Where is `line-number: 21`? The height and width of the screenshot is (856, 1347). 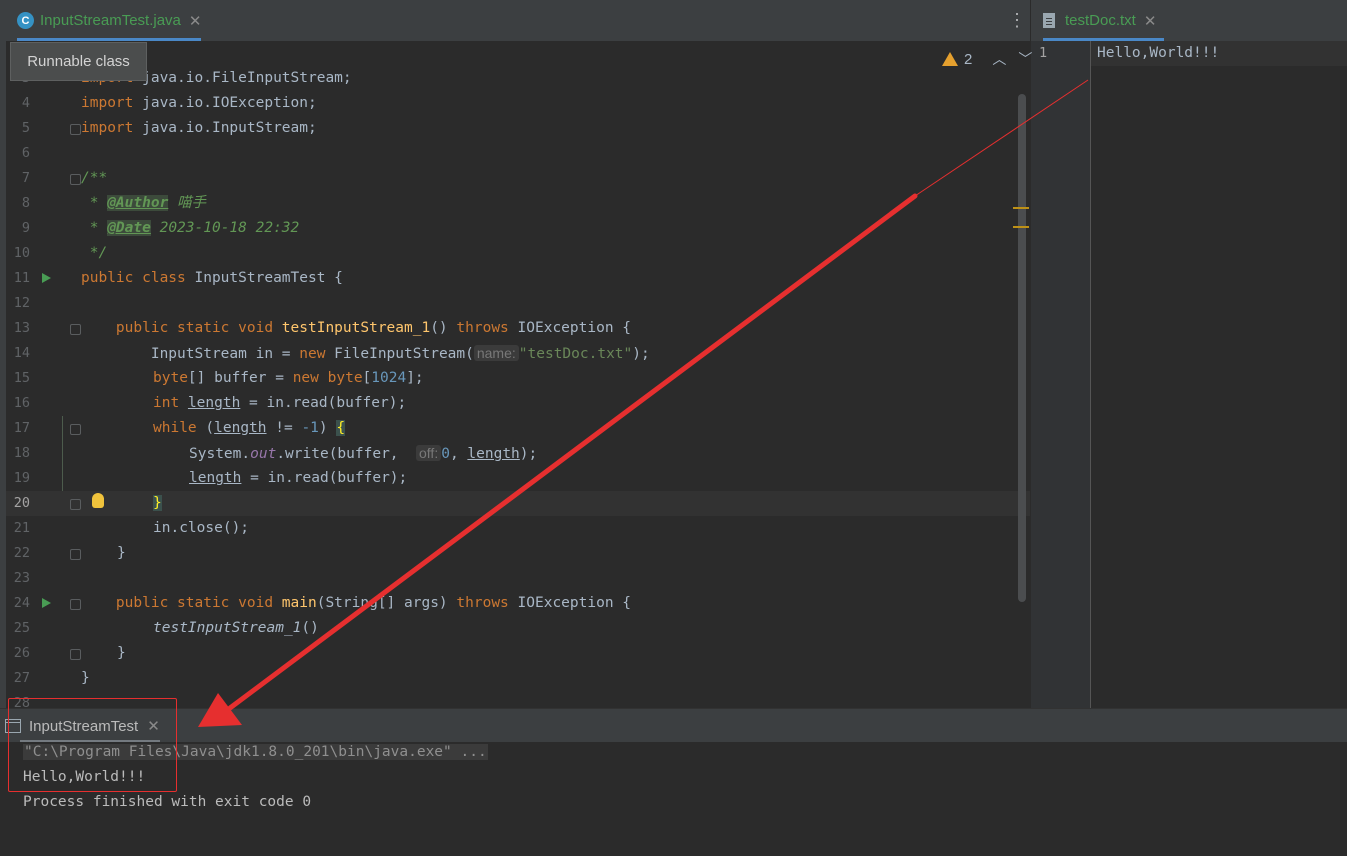
line-number: 21 is located at coordinates (21, 528).